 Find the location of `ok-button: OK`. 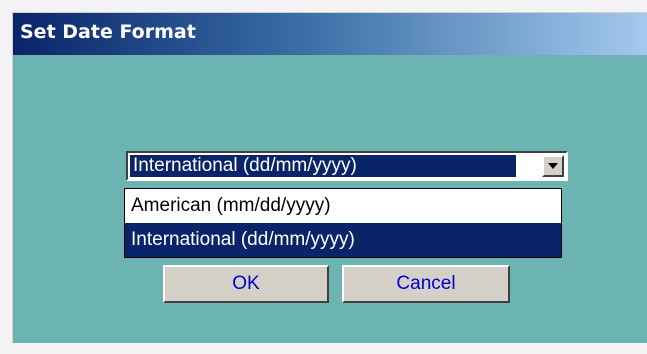

ok-button: OK is located at coordinates (246, 284).